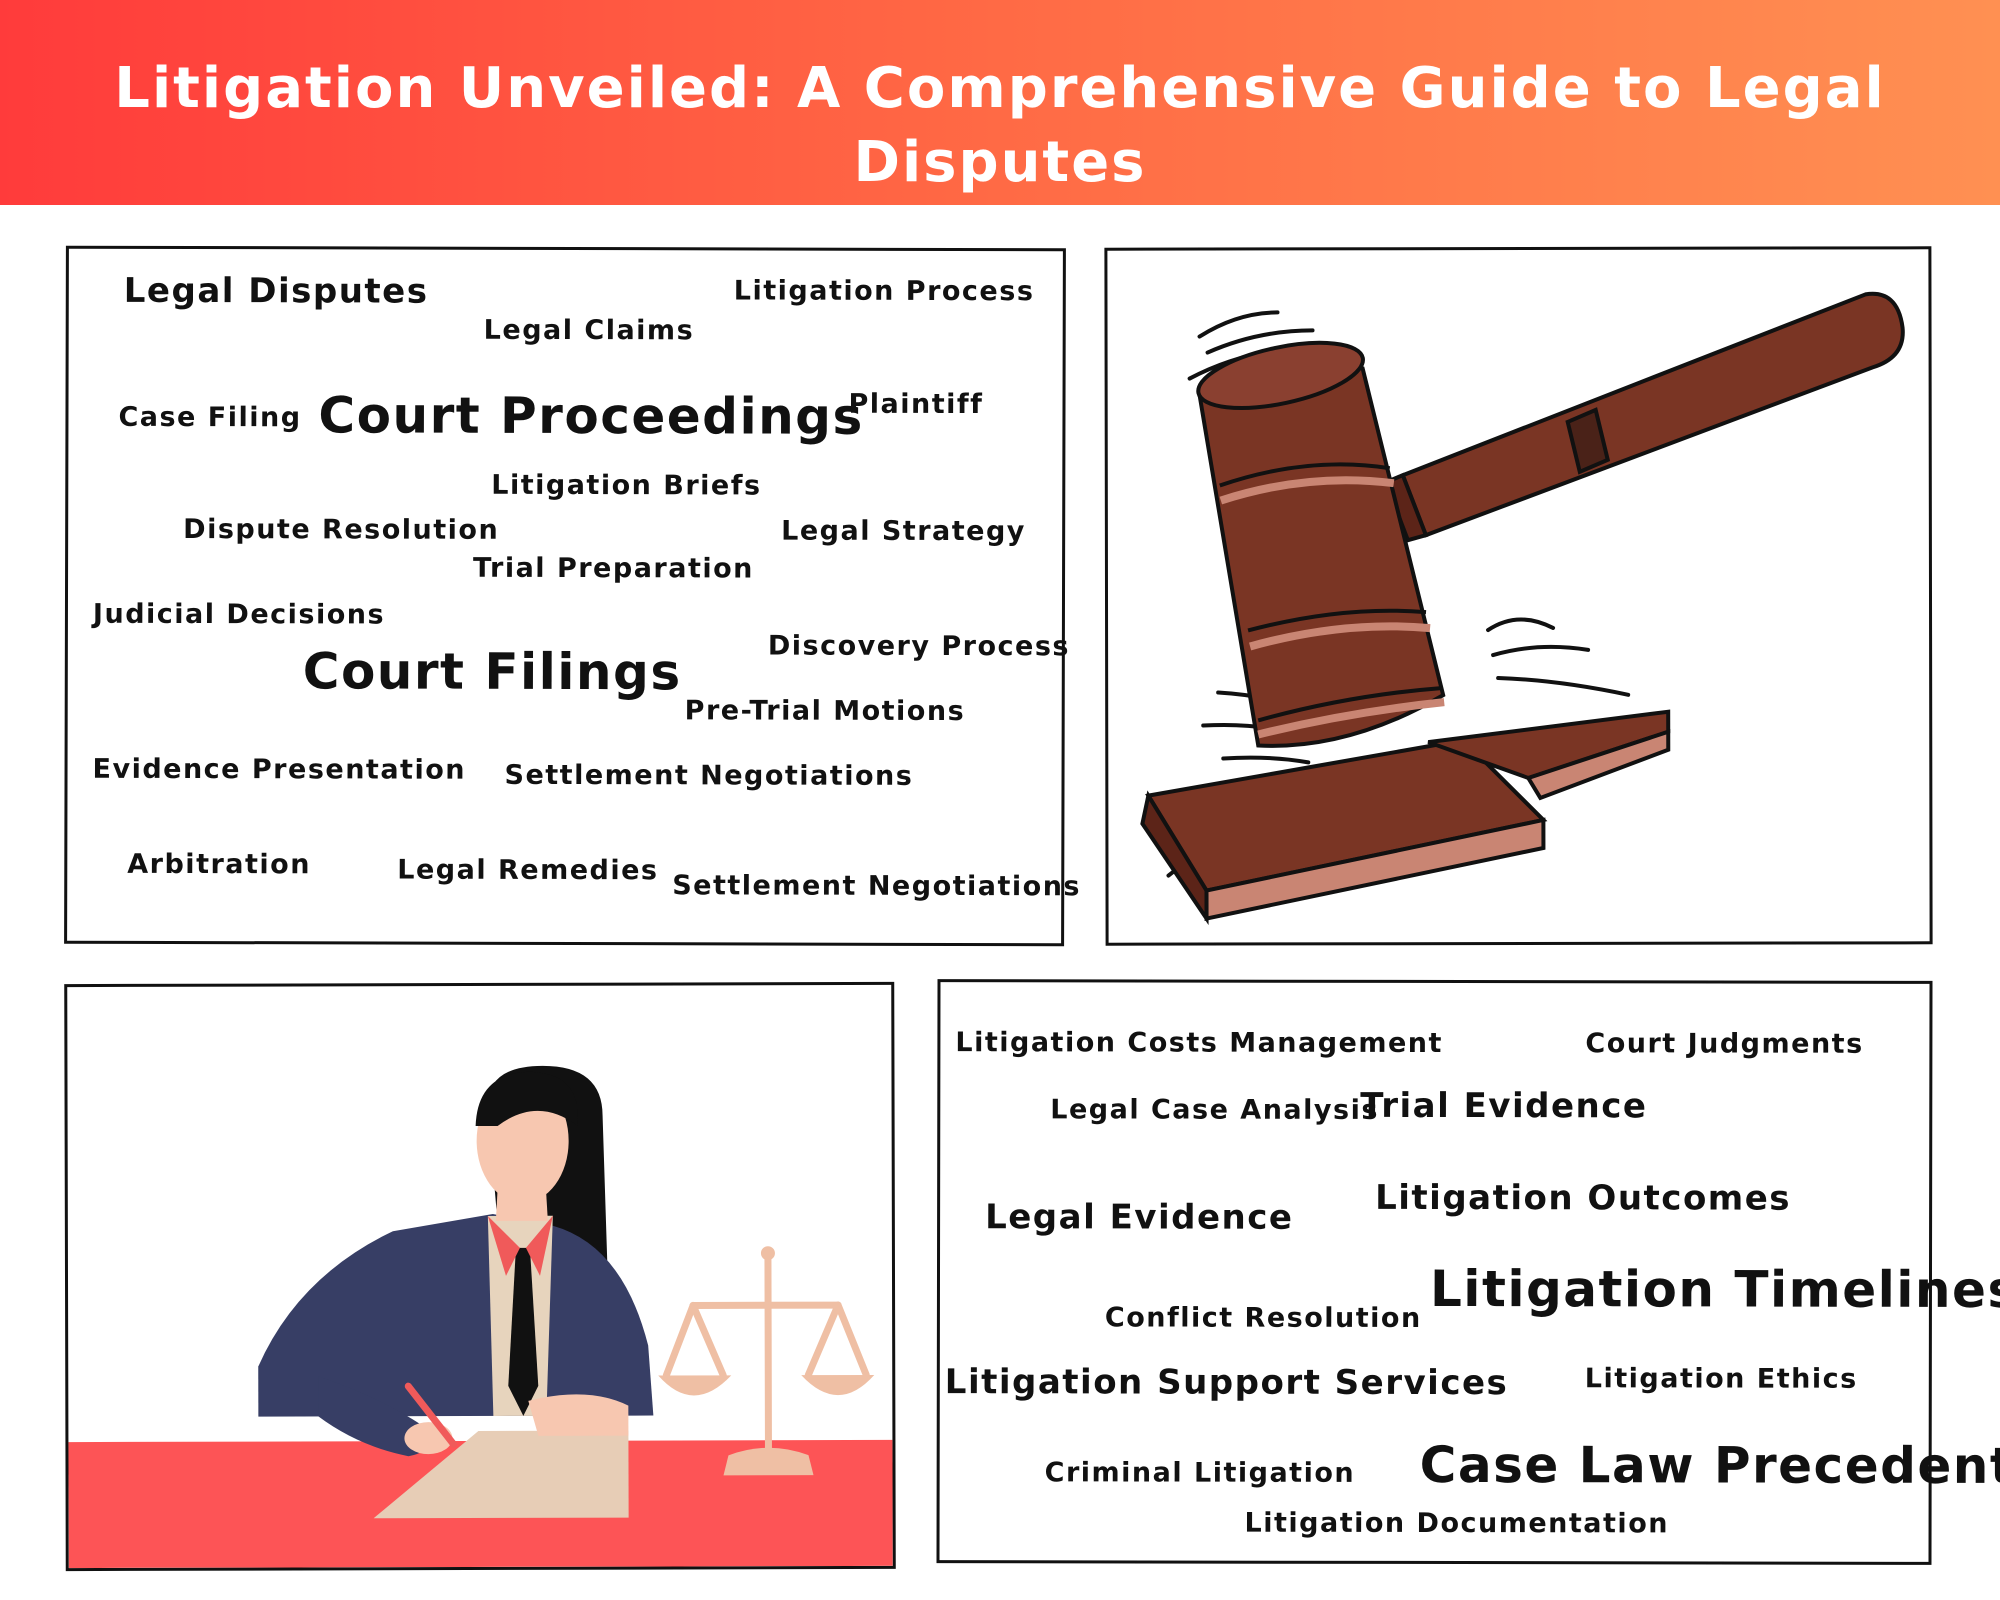 Image resolution: width=2000 pixels, height=1600 pixels. I want to click on keyword: Case Filing, so click(210, 417).